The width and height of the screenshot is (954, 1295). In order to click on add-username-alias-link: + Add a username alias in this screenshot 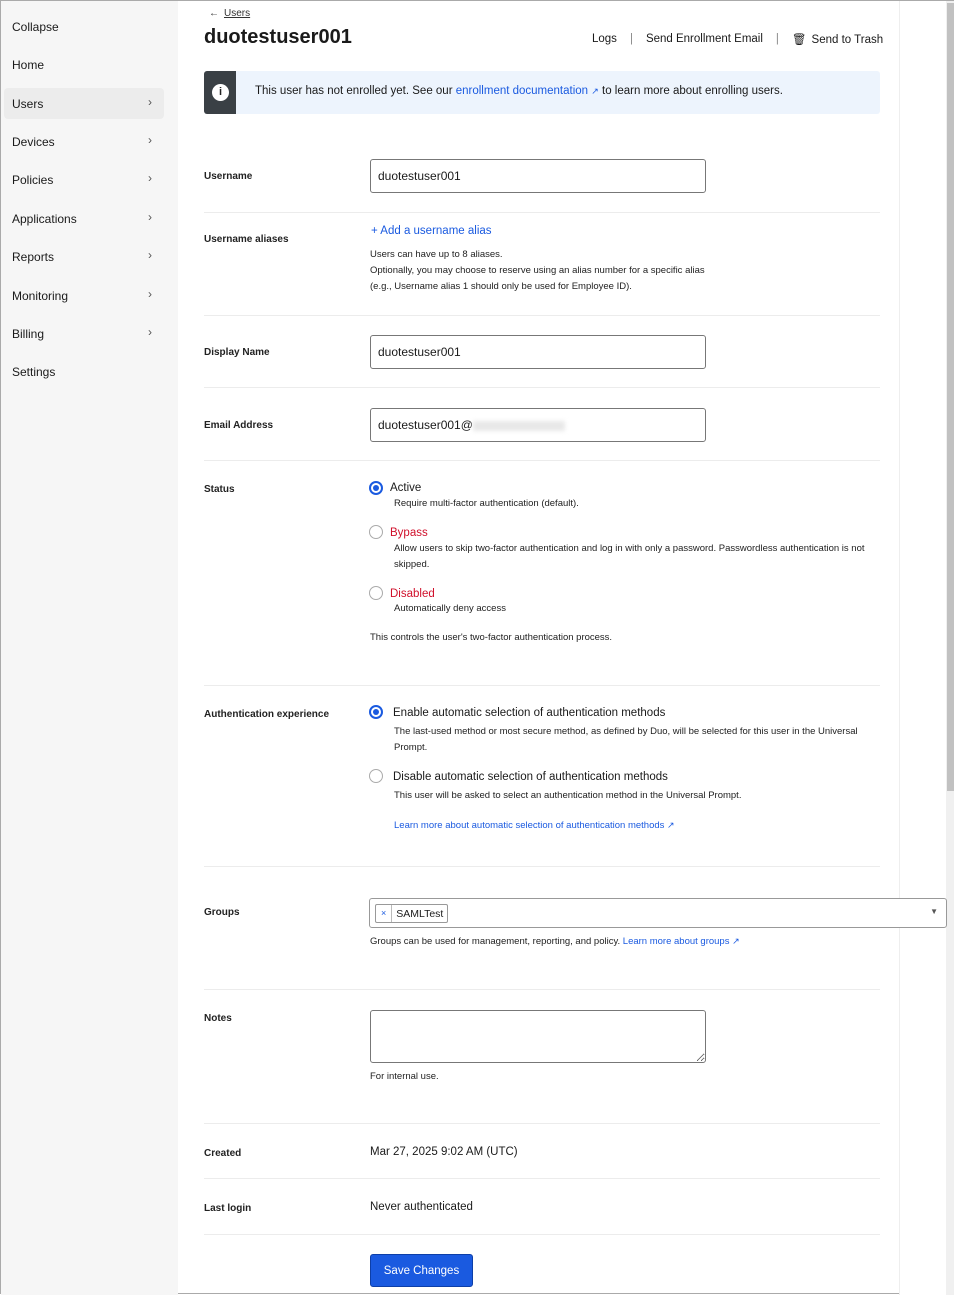, I will do `click(431, 231)`.